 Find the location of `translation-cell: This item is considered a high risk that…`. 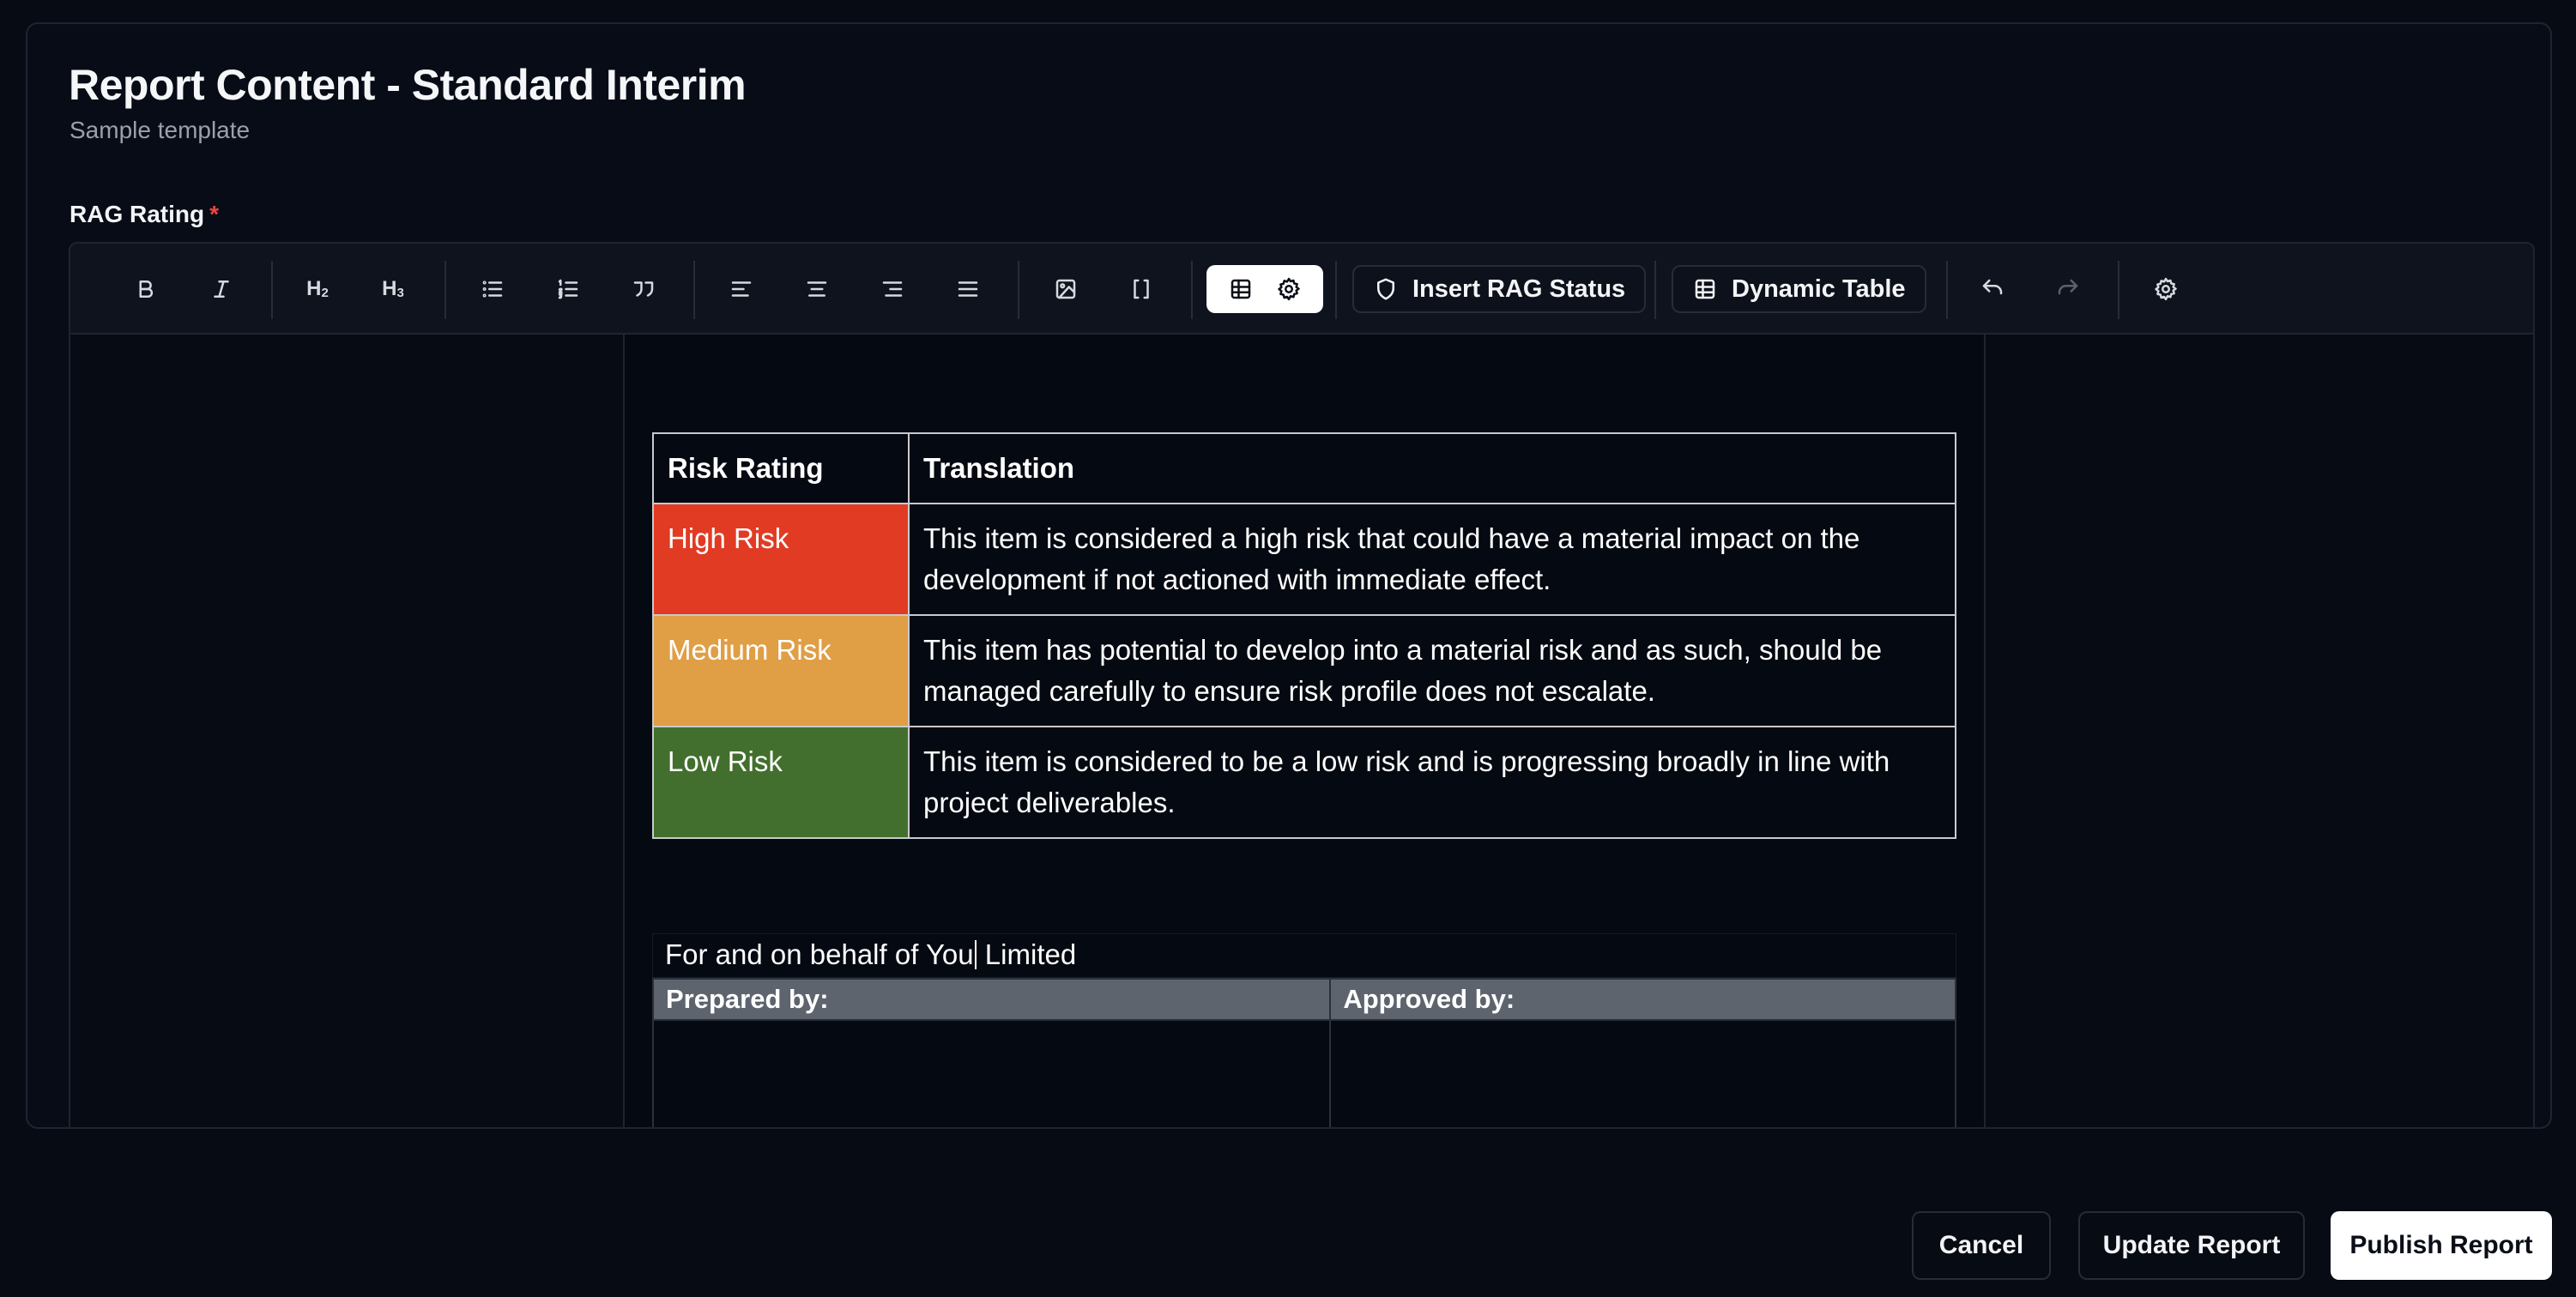

translation-cell: This item is considered a high risk that… is located at coordinates (1432, 559).